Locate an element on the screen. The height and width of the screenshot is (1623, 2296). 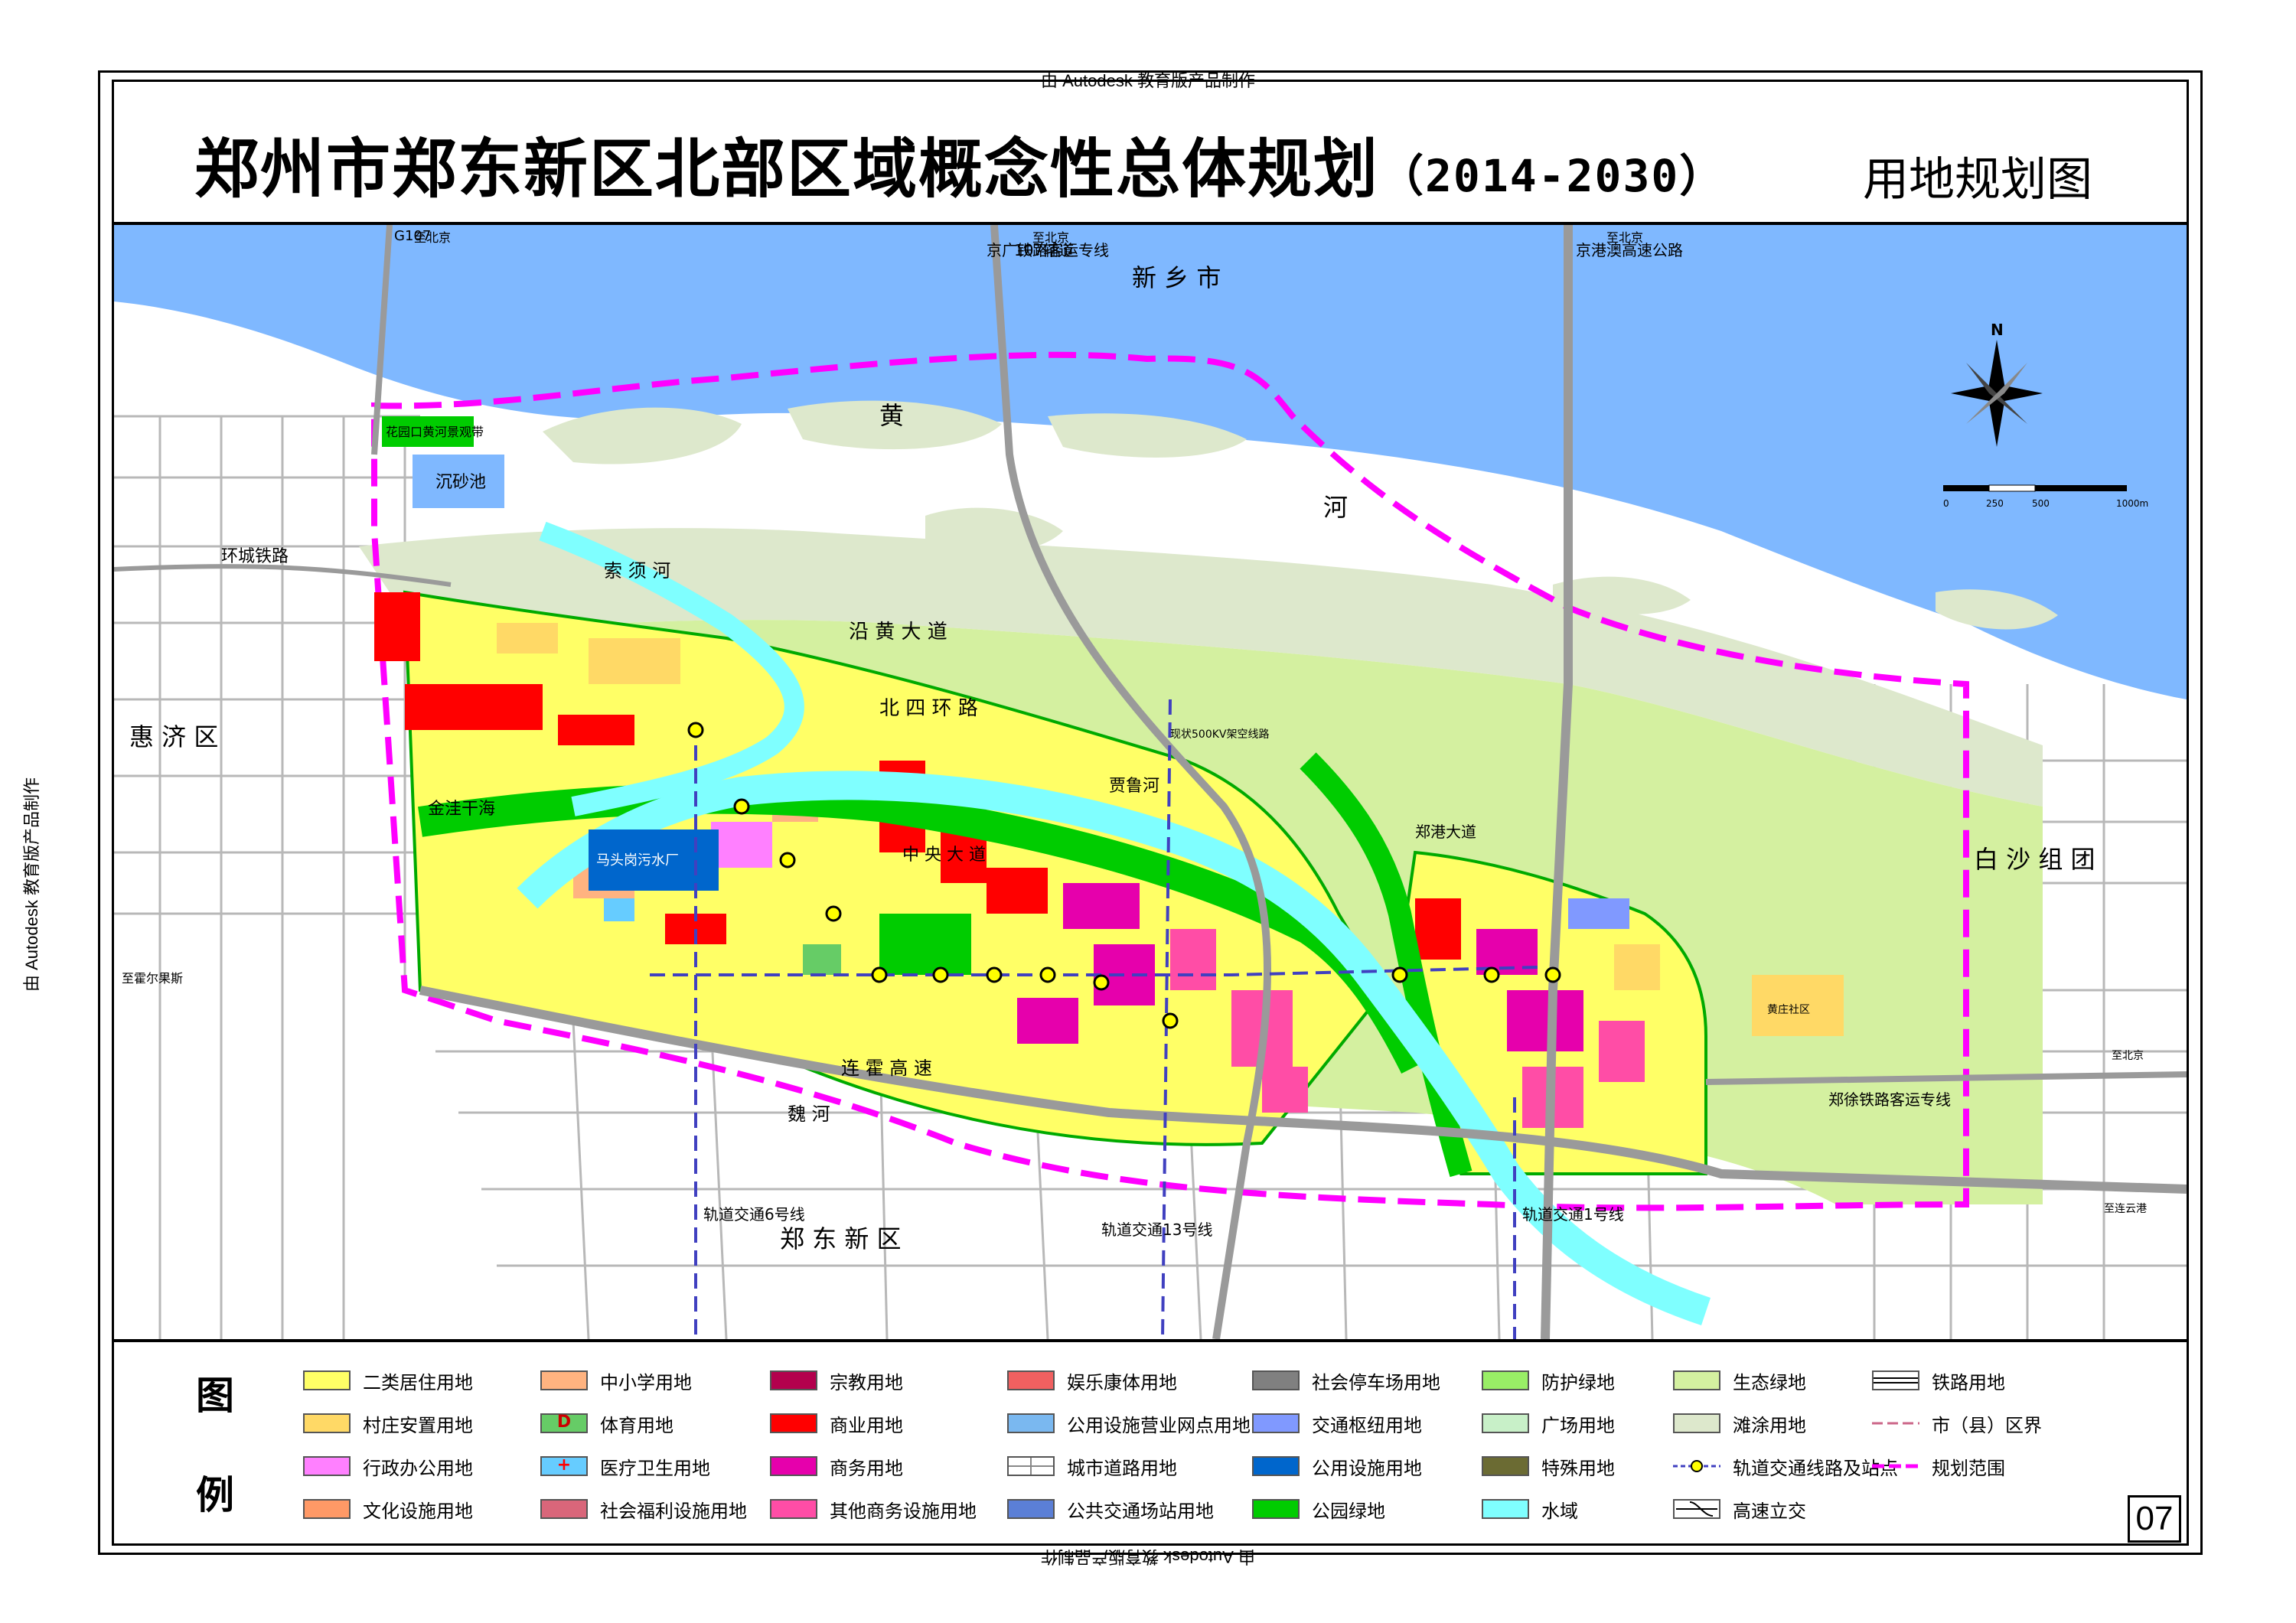
railway-icon is located at coordinates (1896, 1380).